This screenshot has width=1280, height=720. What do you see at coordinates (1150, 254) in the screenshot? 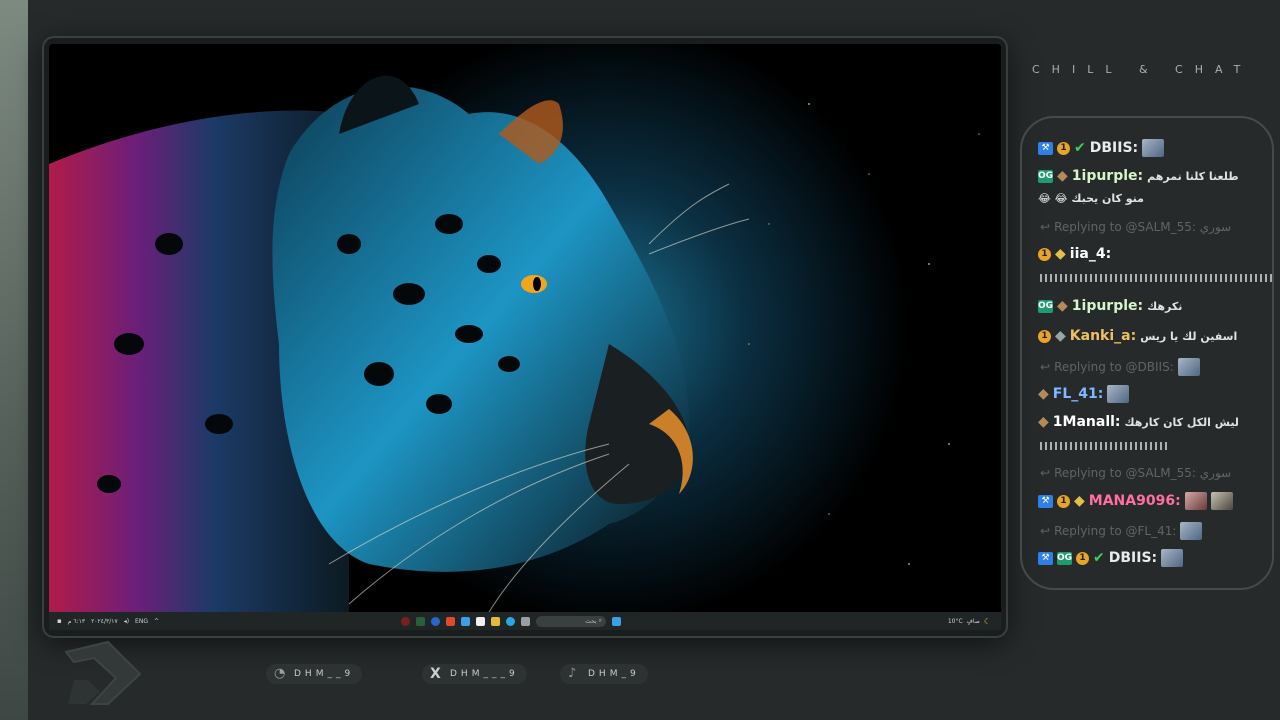
I see `chat-message: 1 ◆ iia_4:` at bounding box center [1150, 254].